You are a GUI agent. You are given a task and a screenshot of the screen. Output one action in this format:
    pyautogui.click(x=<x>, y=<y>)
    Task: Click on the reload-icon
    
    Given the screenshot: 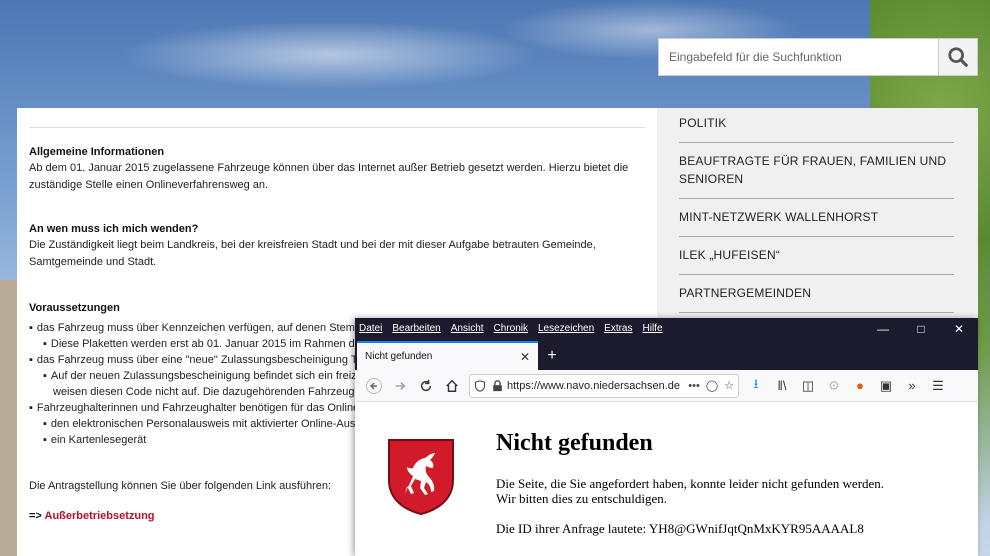 What is the action you would take?
    pyautogui.click(x=426, y=385)
    